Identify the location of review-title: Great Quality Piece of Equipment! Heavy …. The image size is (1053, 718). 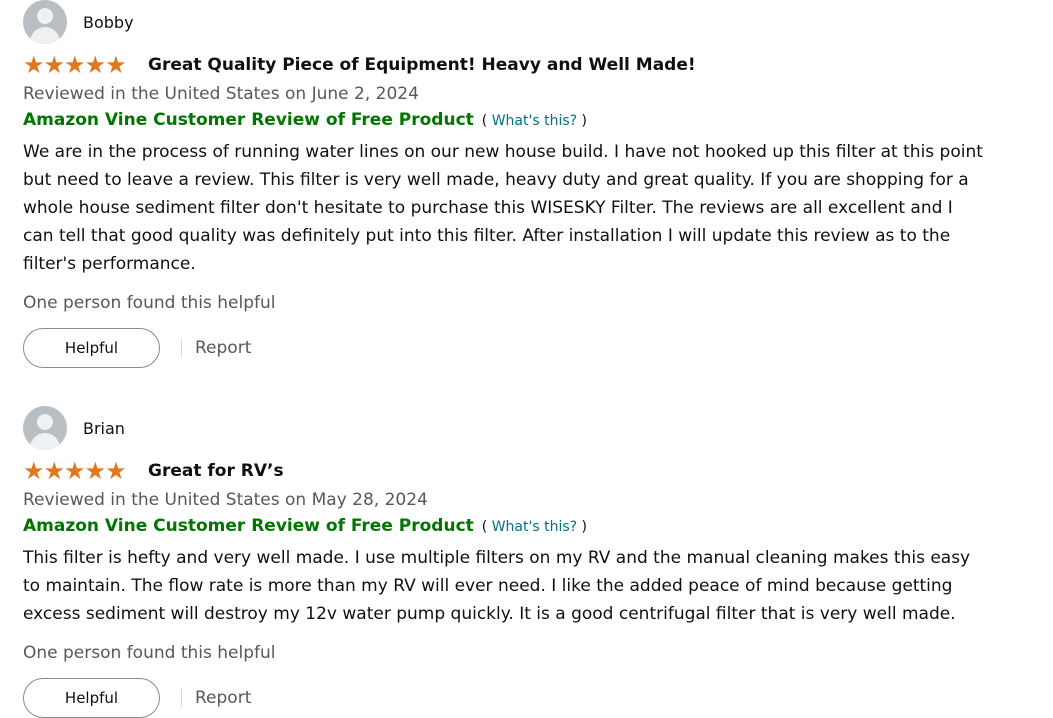
(422, 65).